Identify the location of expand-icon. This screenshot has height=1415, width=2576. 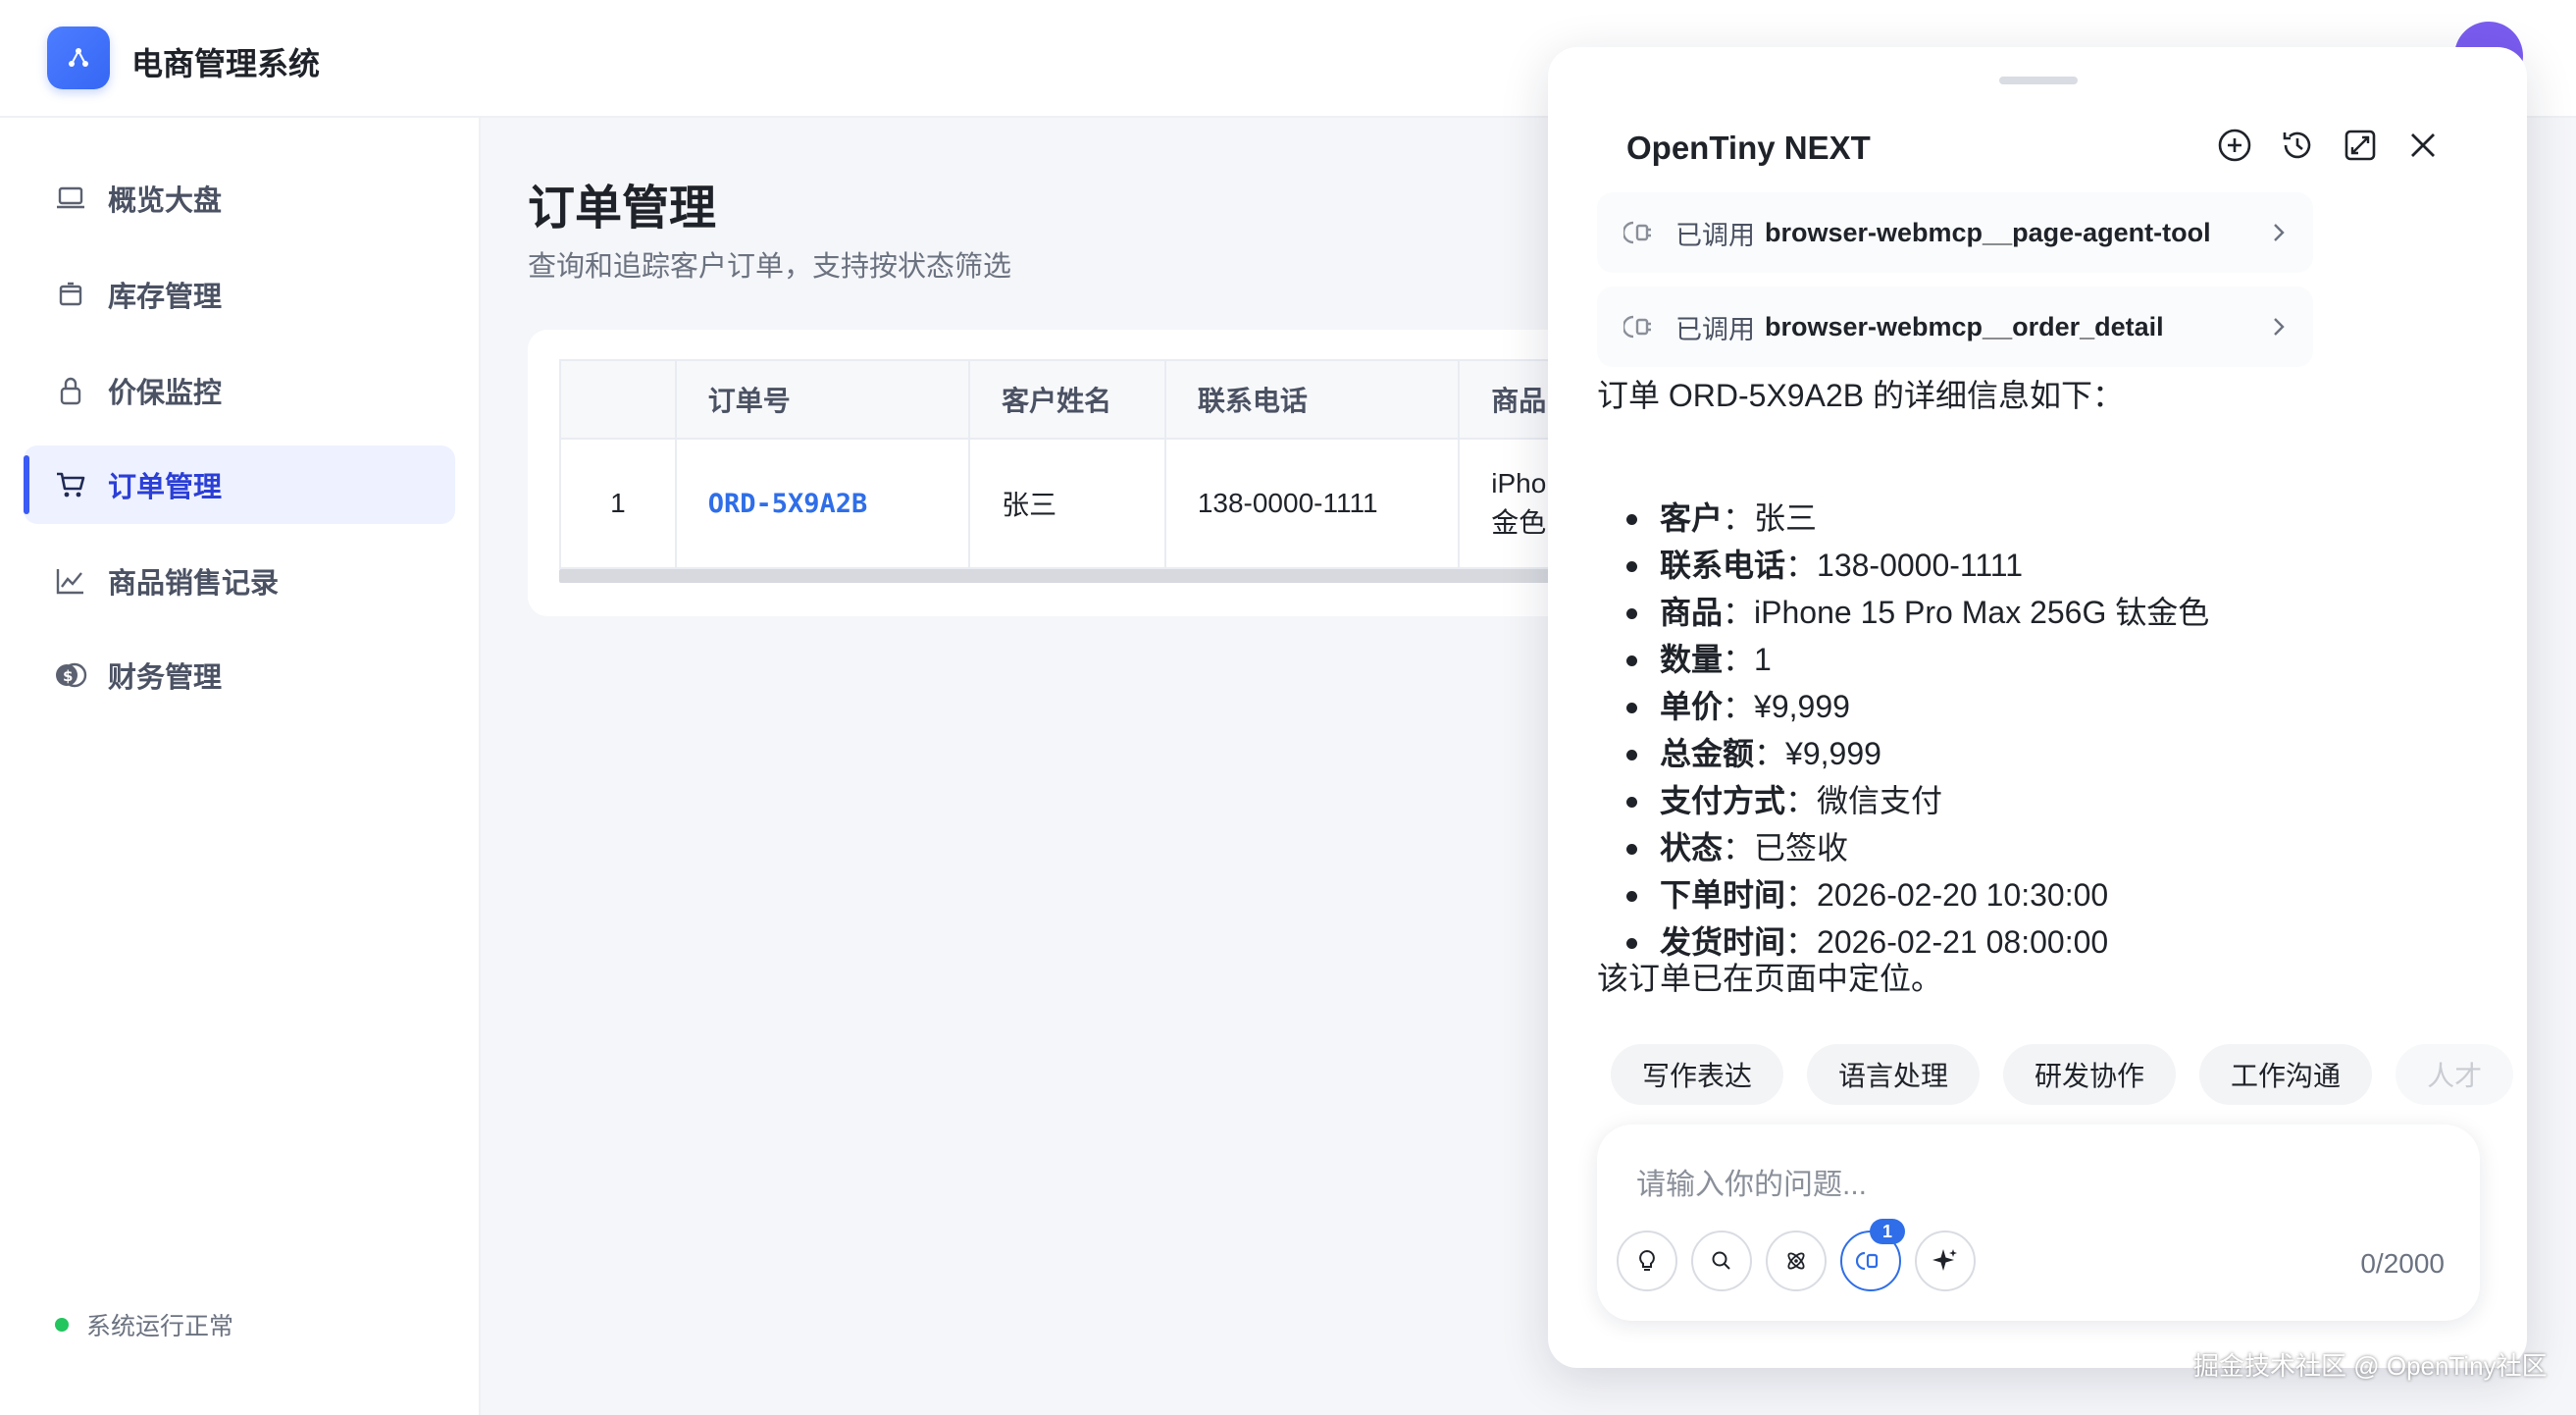
(2360, 145).